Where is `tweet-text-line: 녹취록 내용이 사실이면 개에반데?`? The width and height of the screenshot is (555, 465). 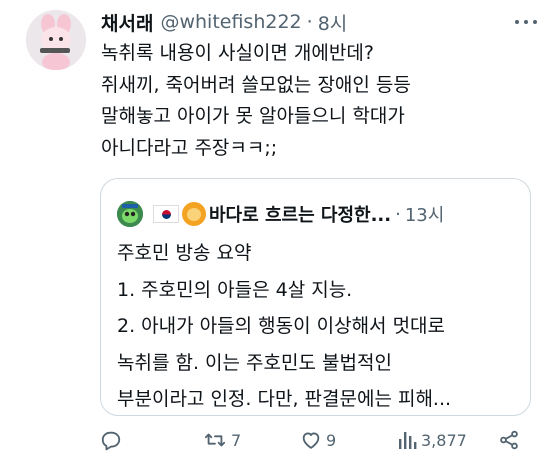 tweet-text-line: 녹취록 내용이 사실이면 개에반데? is located at coordinates (237, 53).